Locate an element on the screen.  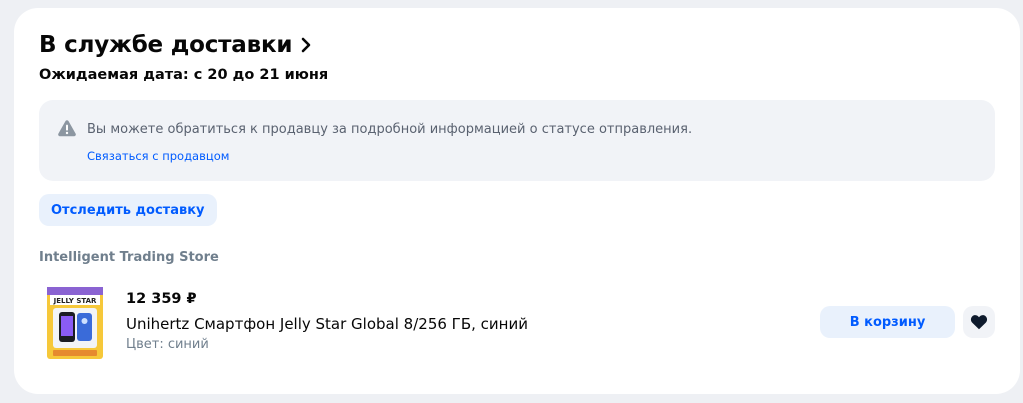
delivery-status-heading: В службе доставки is located at coordinates (175, 45).